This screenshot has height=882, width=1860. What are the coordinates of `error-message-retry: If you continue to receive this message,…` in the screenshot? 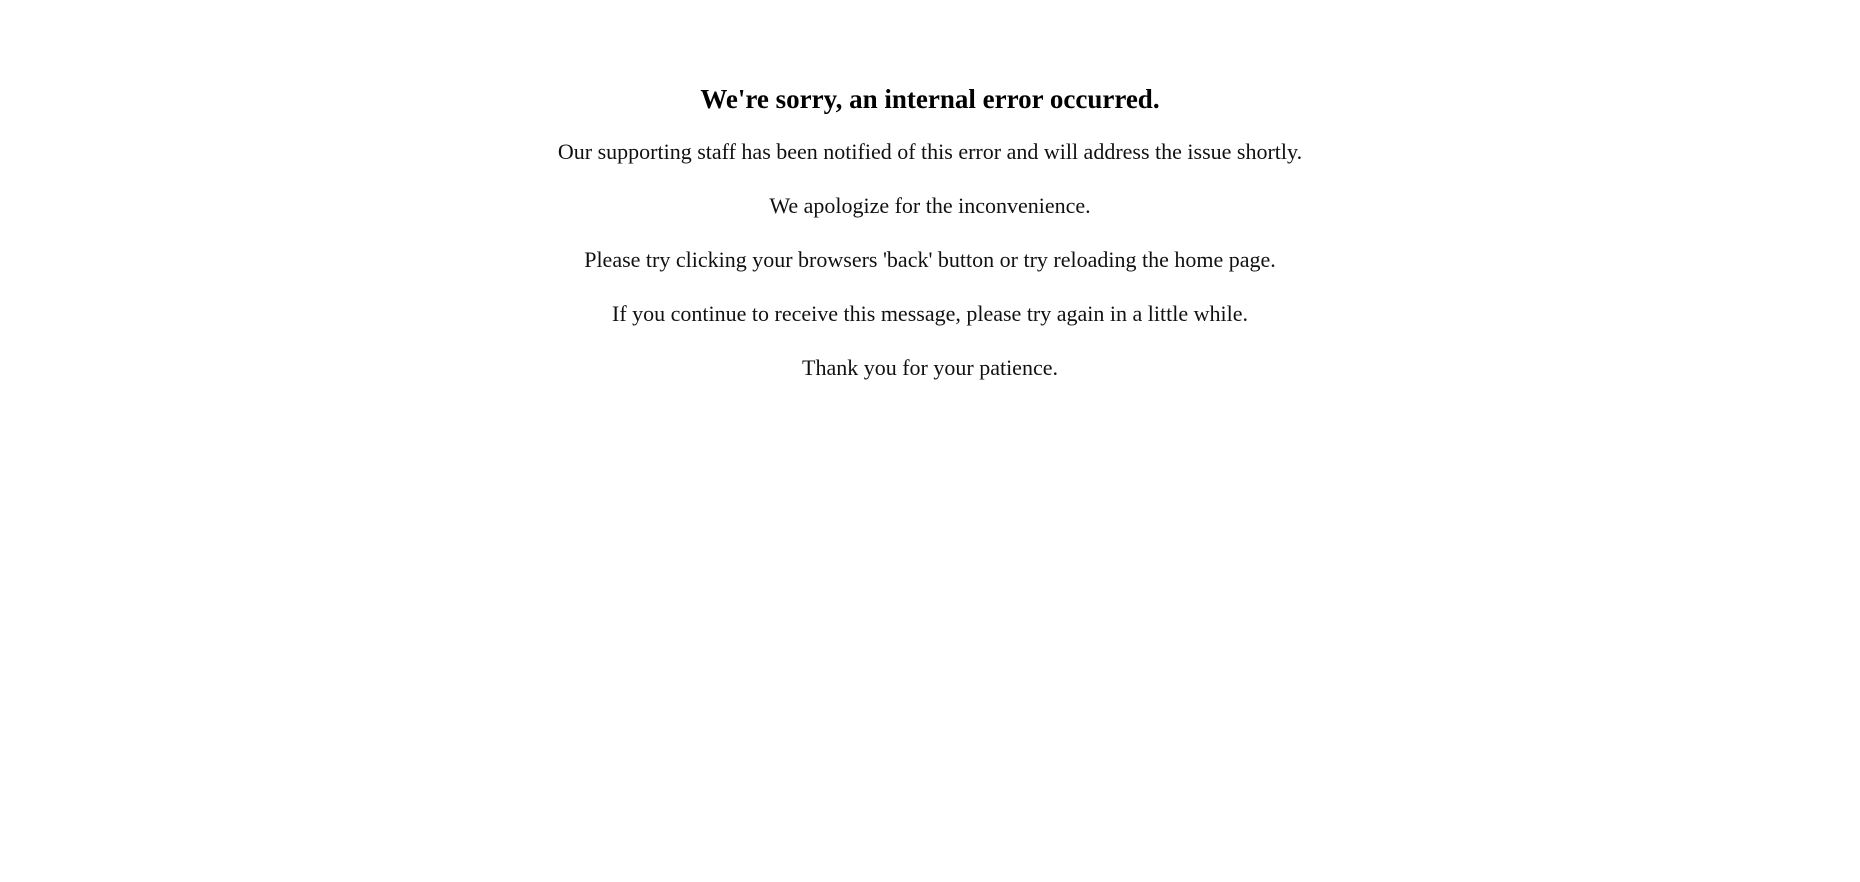 It's located at (930, 313).